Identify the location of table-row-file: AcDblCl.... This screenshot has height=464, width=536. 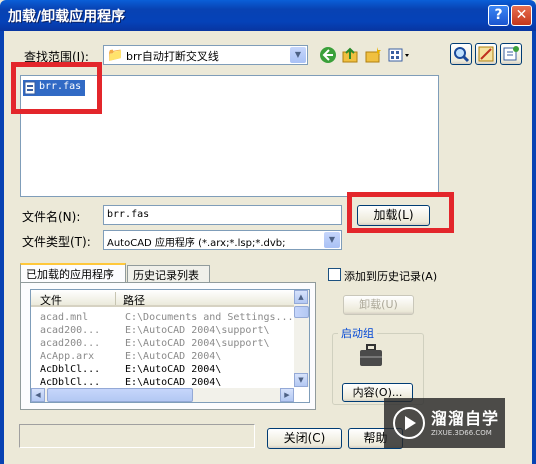
(70, 369).